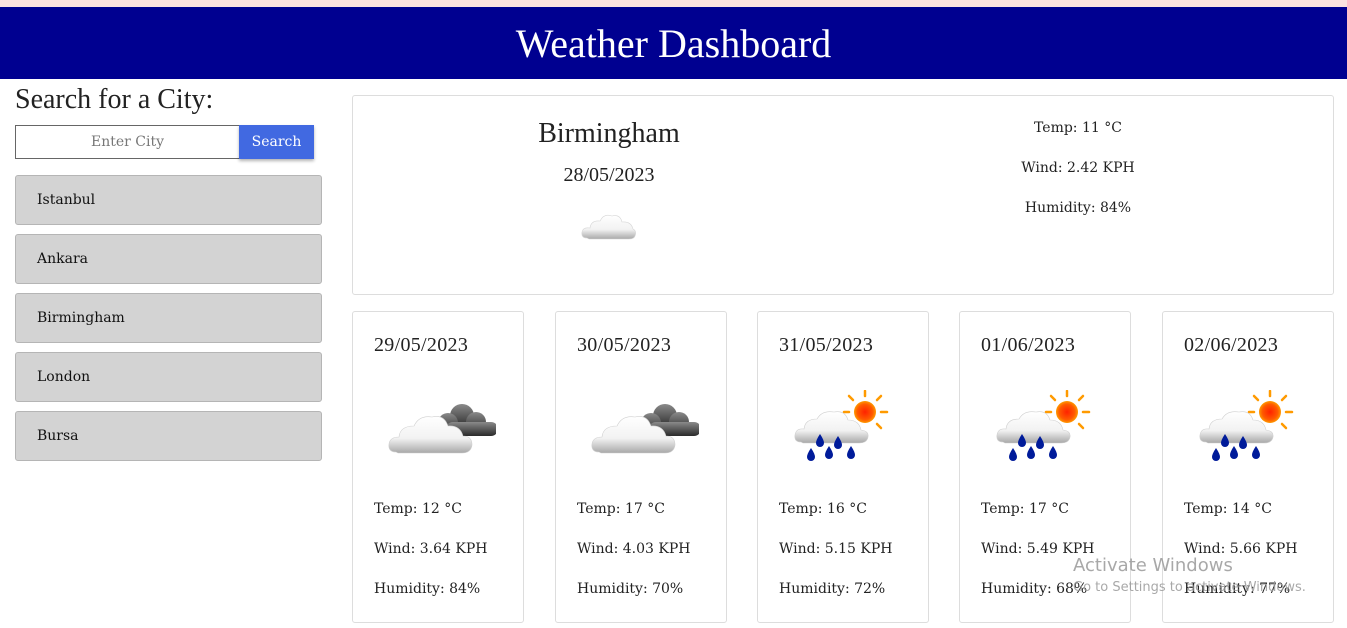  I want to click on windows-activation-watermark: Activate Windows, so click(1153, 565).